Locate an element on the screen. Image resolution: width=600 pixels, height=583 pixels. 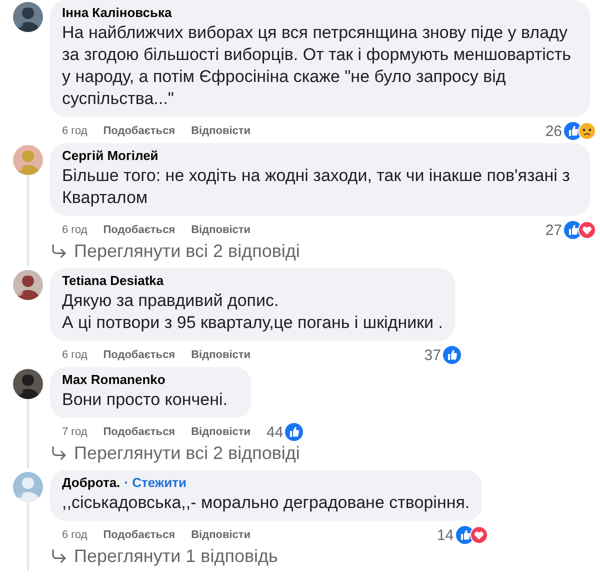
view-replies-link: Переглянути 1 відповідь is located at coordinates (176, 556).